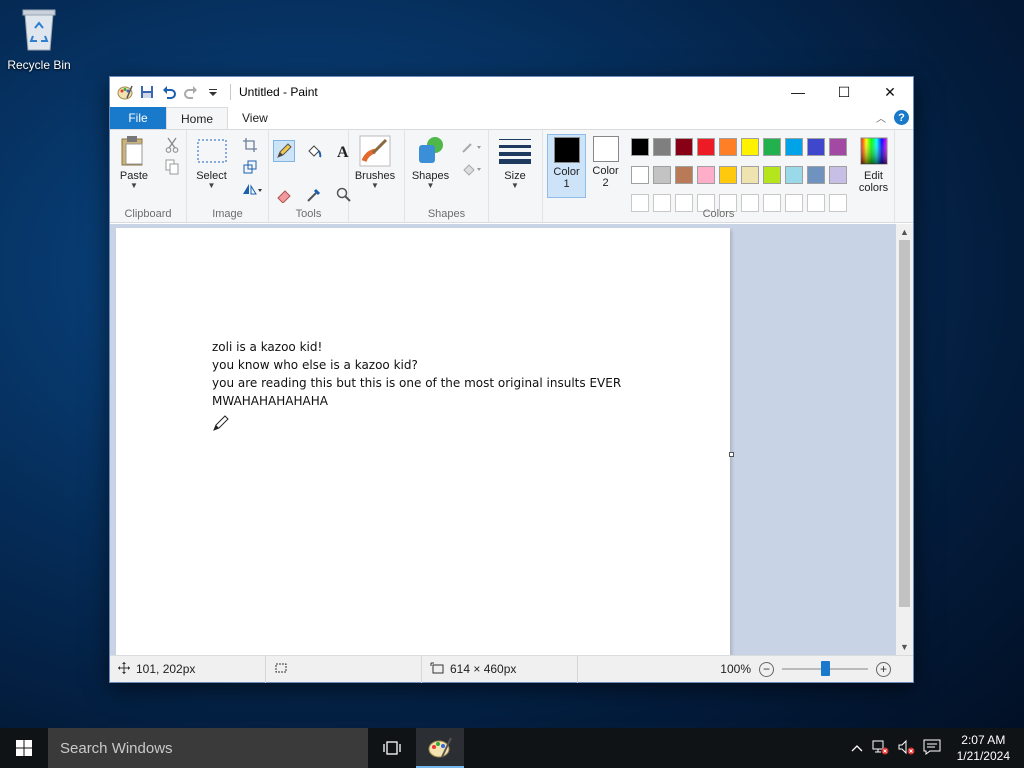  I want to click on notifications-icon, so click(932, 748).